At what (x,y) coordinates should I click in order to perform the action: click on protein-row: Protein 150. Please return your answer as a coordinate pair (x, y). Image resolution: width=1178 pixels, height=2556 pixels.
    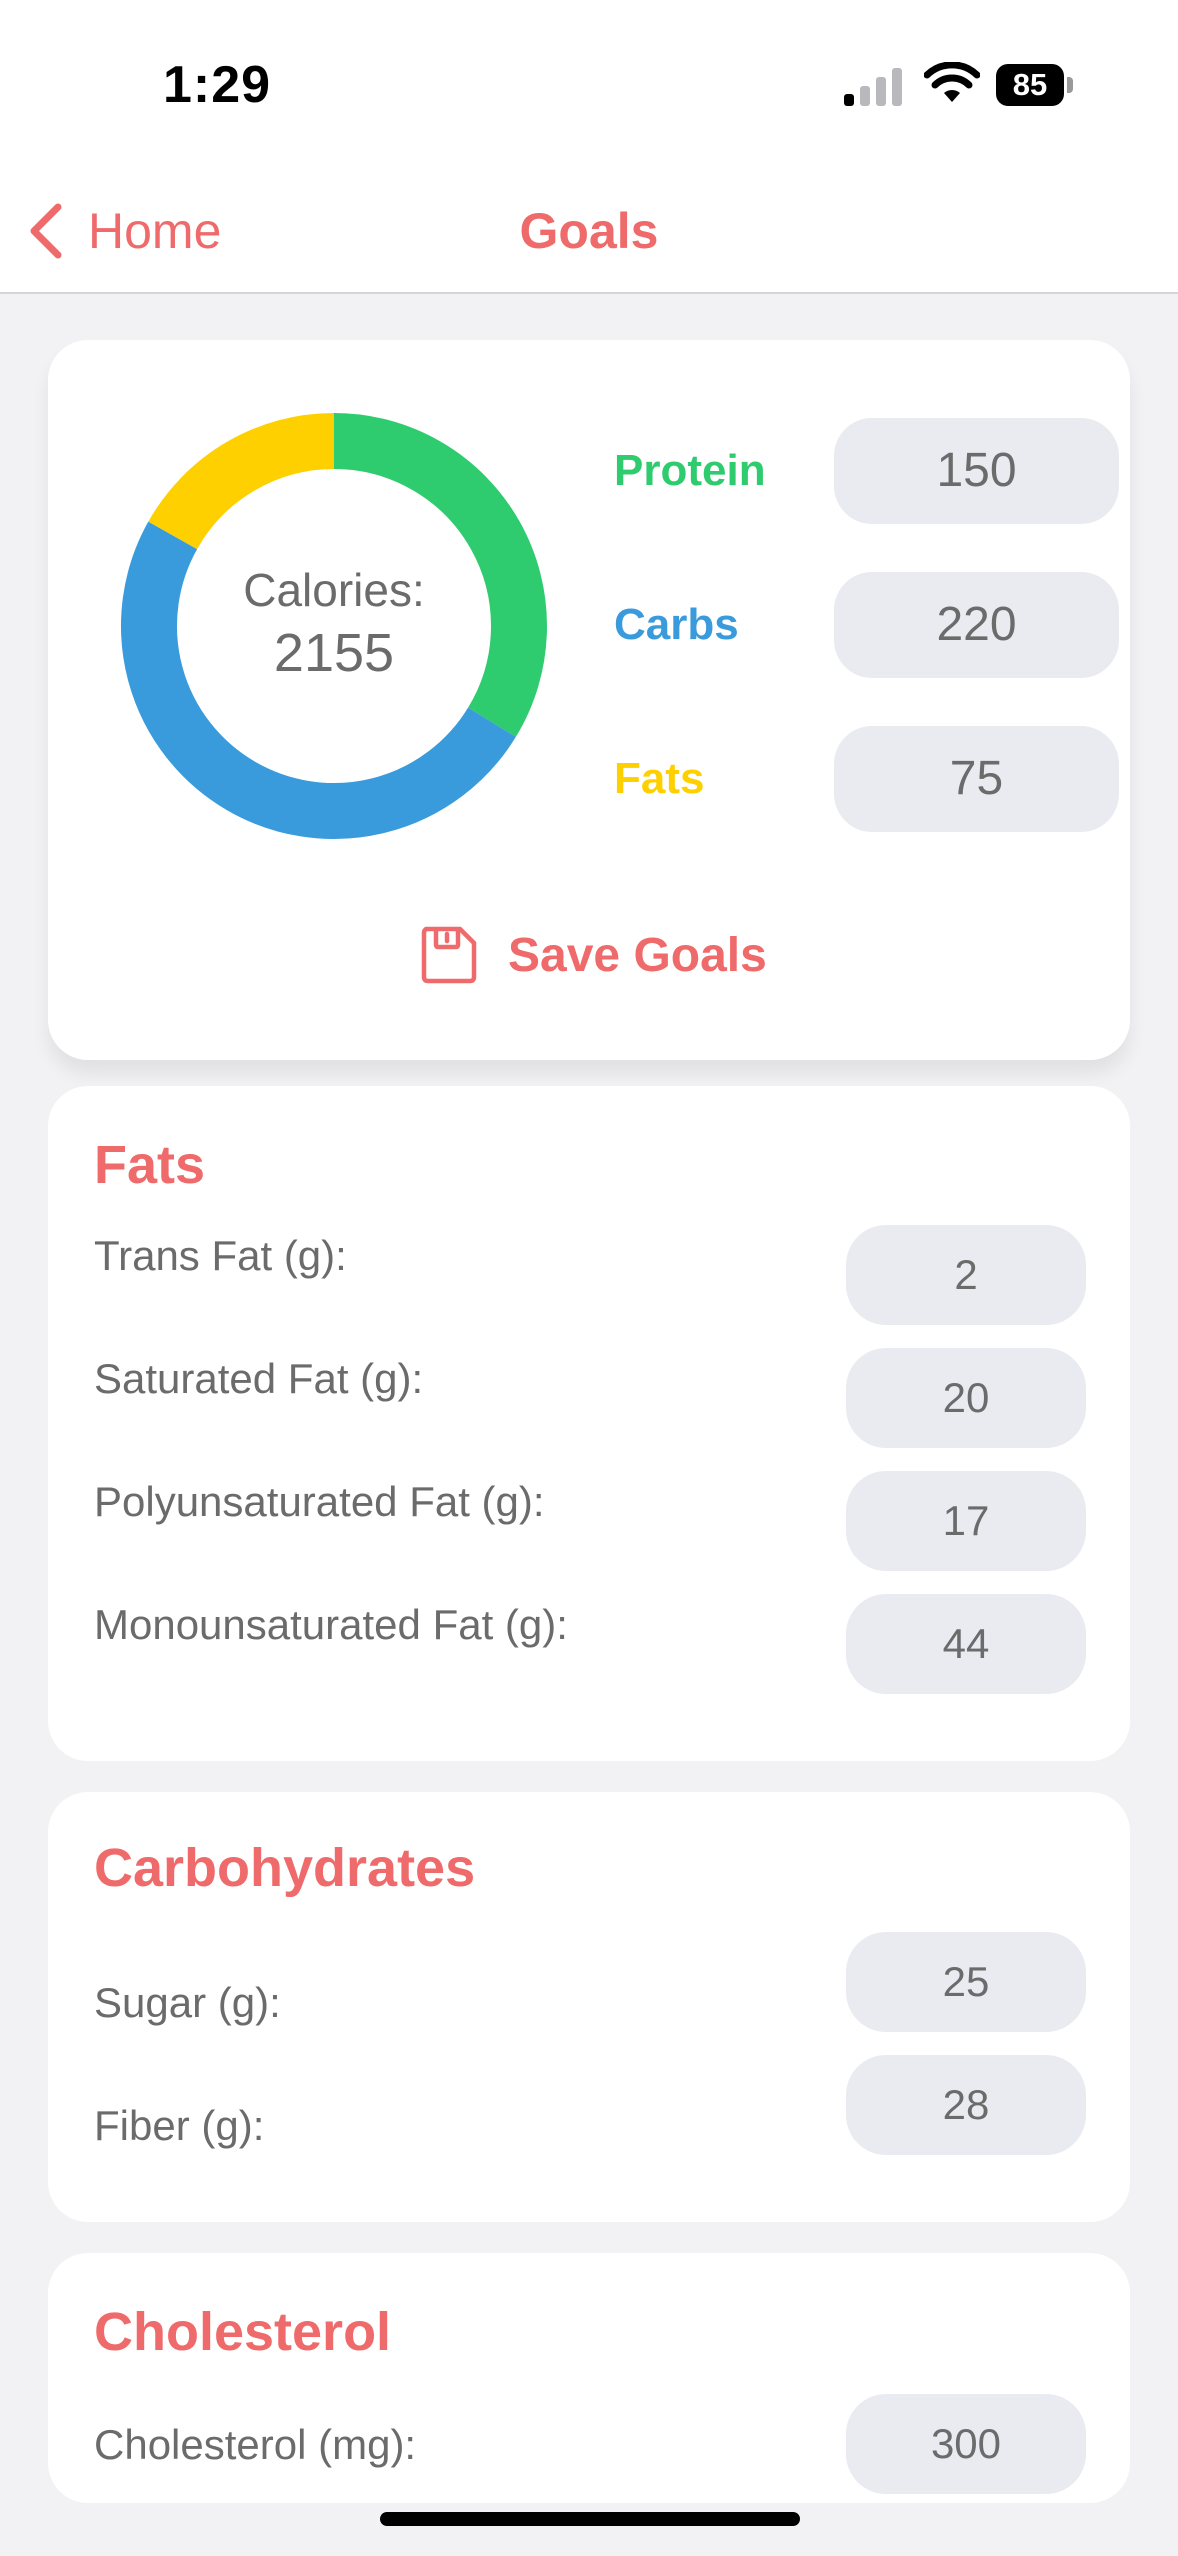
    Looking at the image, I should click on (866, 471).